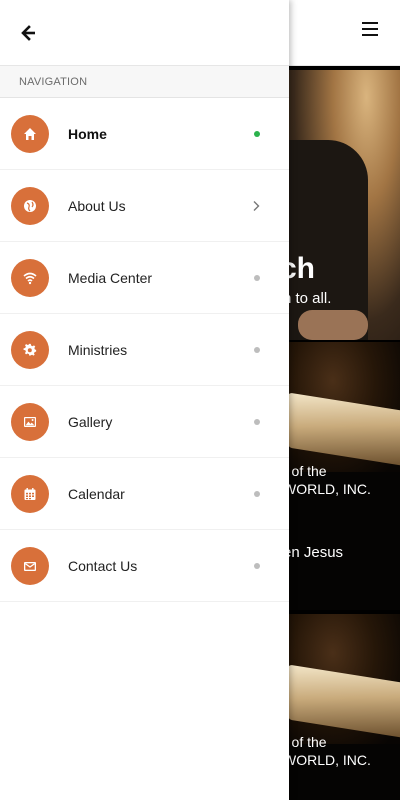 The image size is (400, 800). I want to click on calendar-icon, so click(30, 493).